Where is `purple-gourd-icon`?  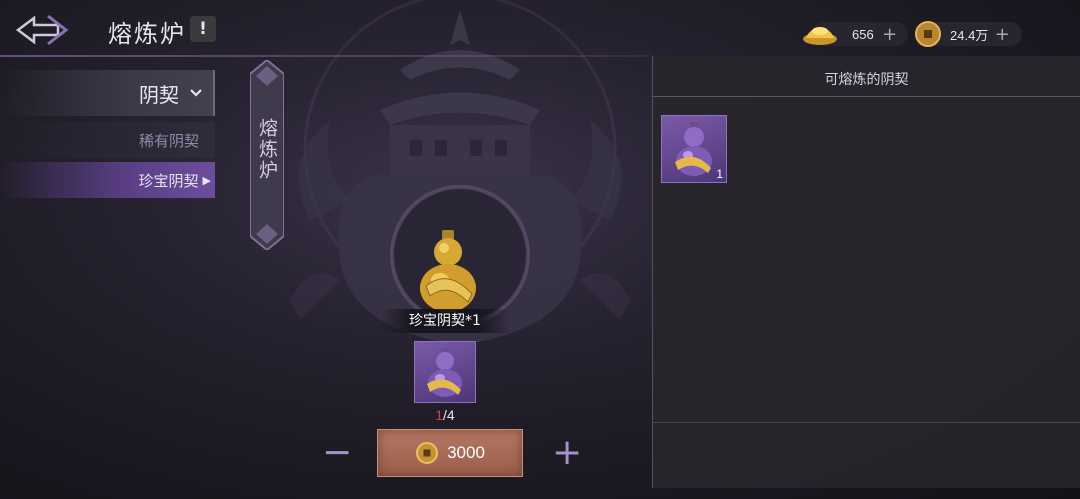 purple-gourd-icon is located at coordinates (444, 372).